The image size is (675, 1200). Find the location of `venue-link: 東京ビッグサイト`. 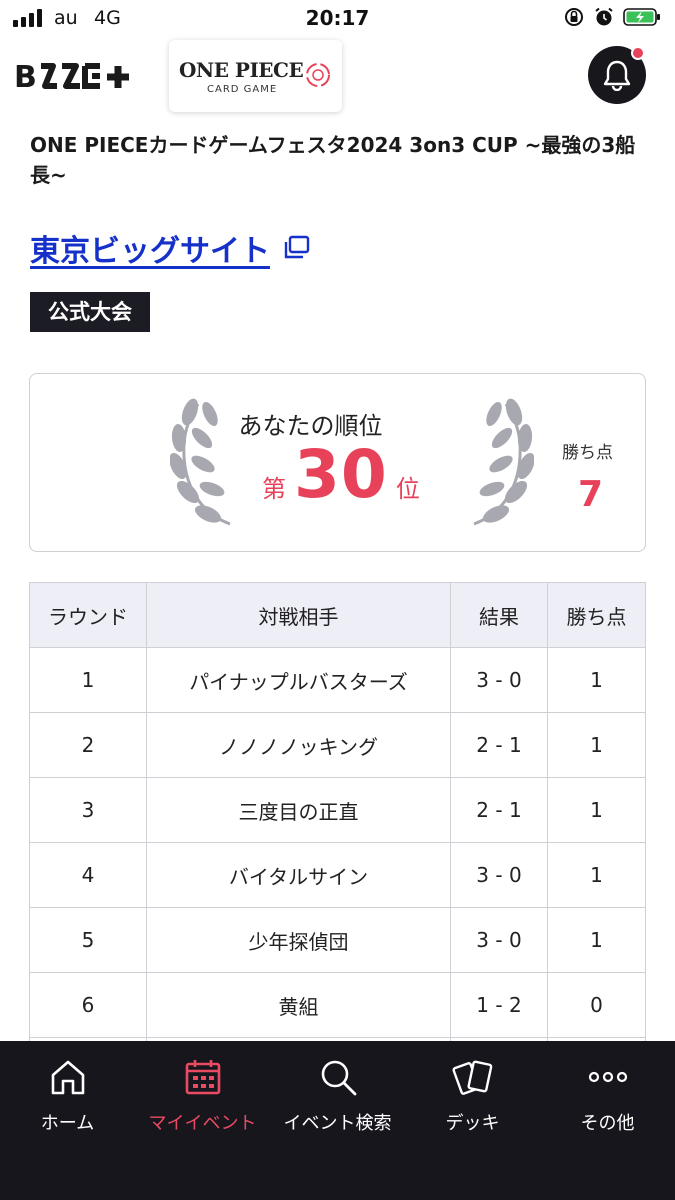

venue-link: 東京ビッグサイト is located at coordinates (150, 248).